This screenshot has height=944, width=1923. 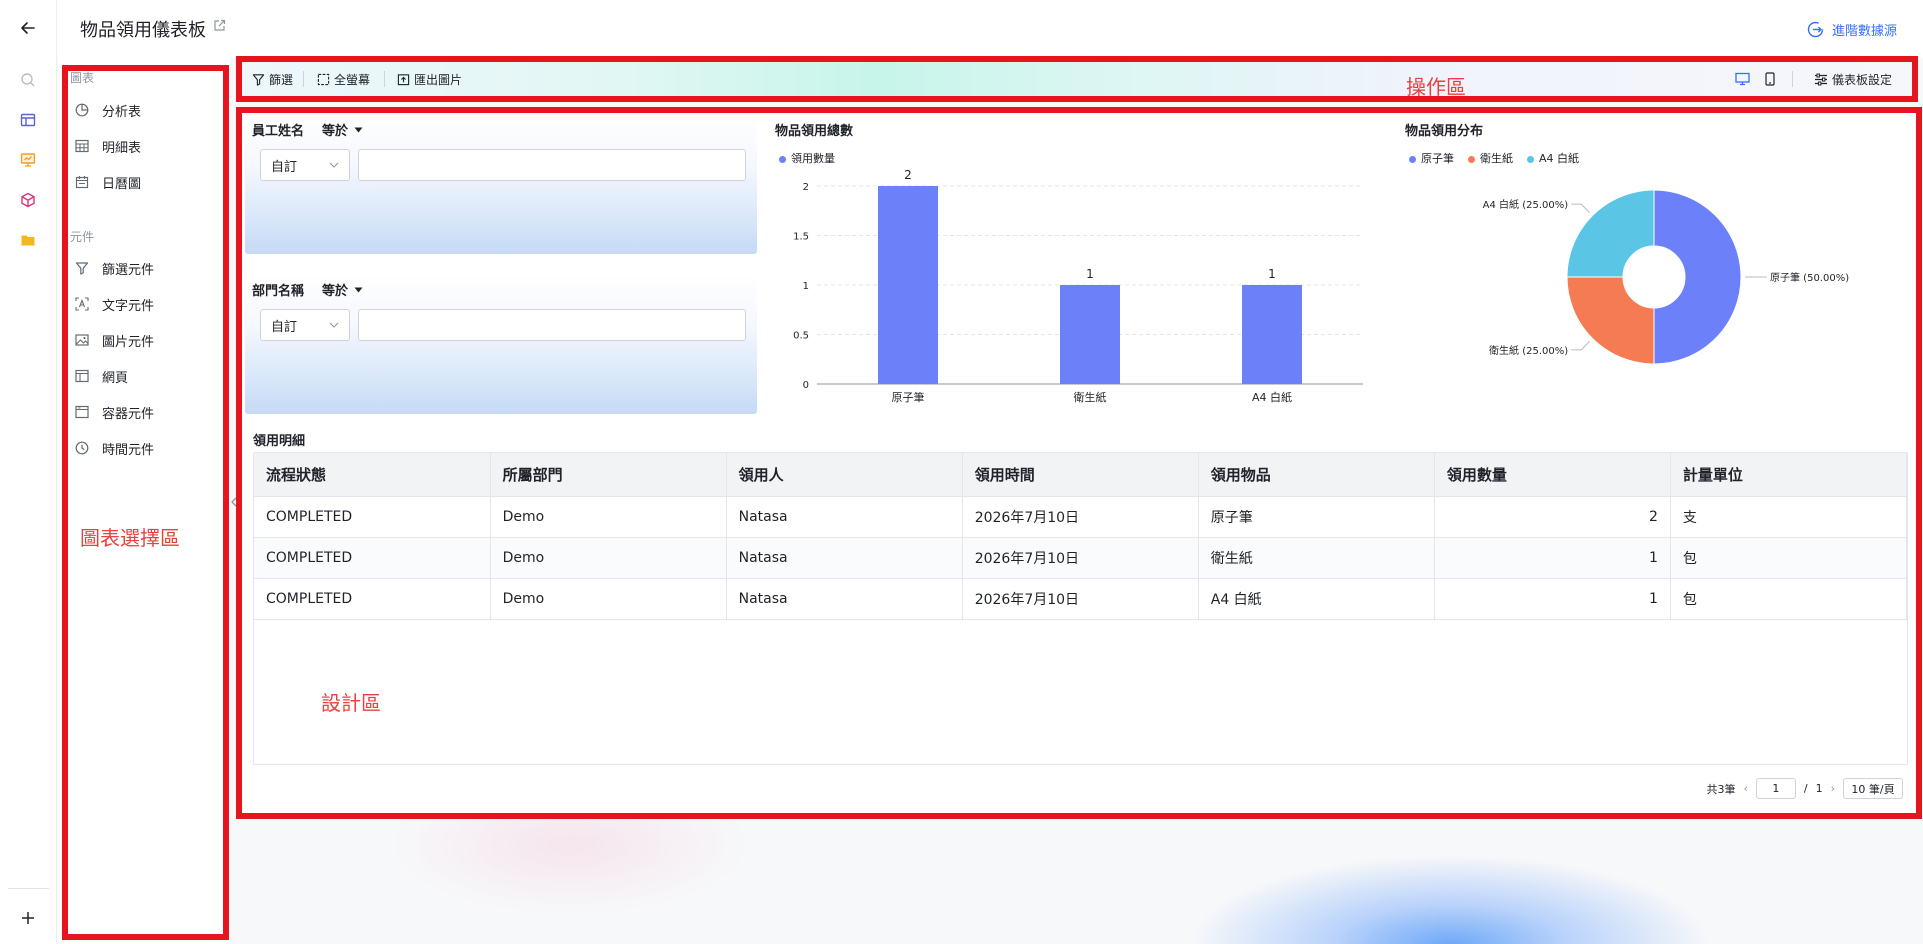 What do you see at coordinates (806, 385) in the screenshot?
I see `y-tick-label: 0` at bounding box center [806, 385].